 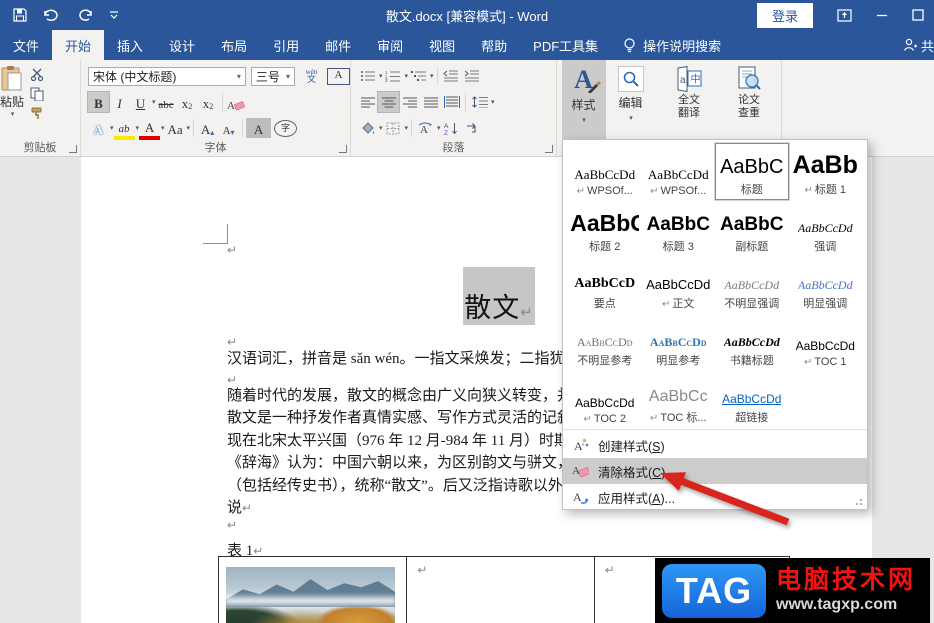 I want to click on style-item-7: AaBbC 副标题, so click(x=752, y=228).